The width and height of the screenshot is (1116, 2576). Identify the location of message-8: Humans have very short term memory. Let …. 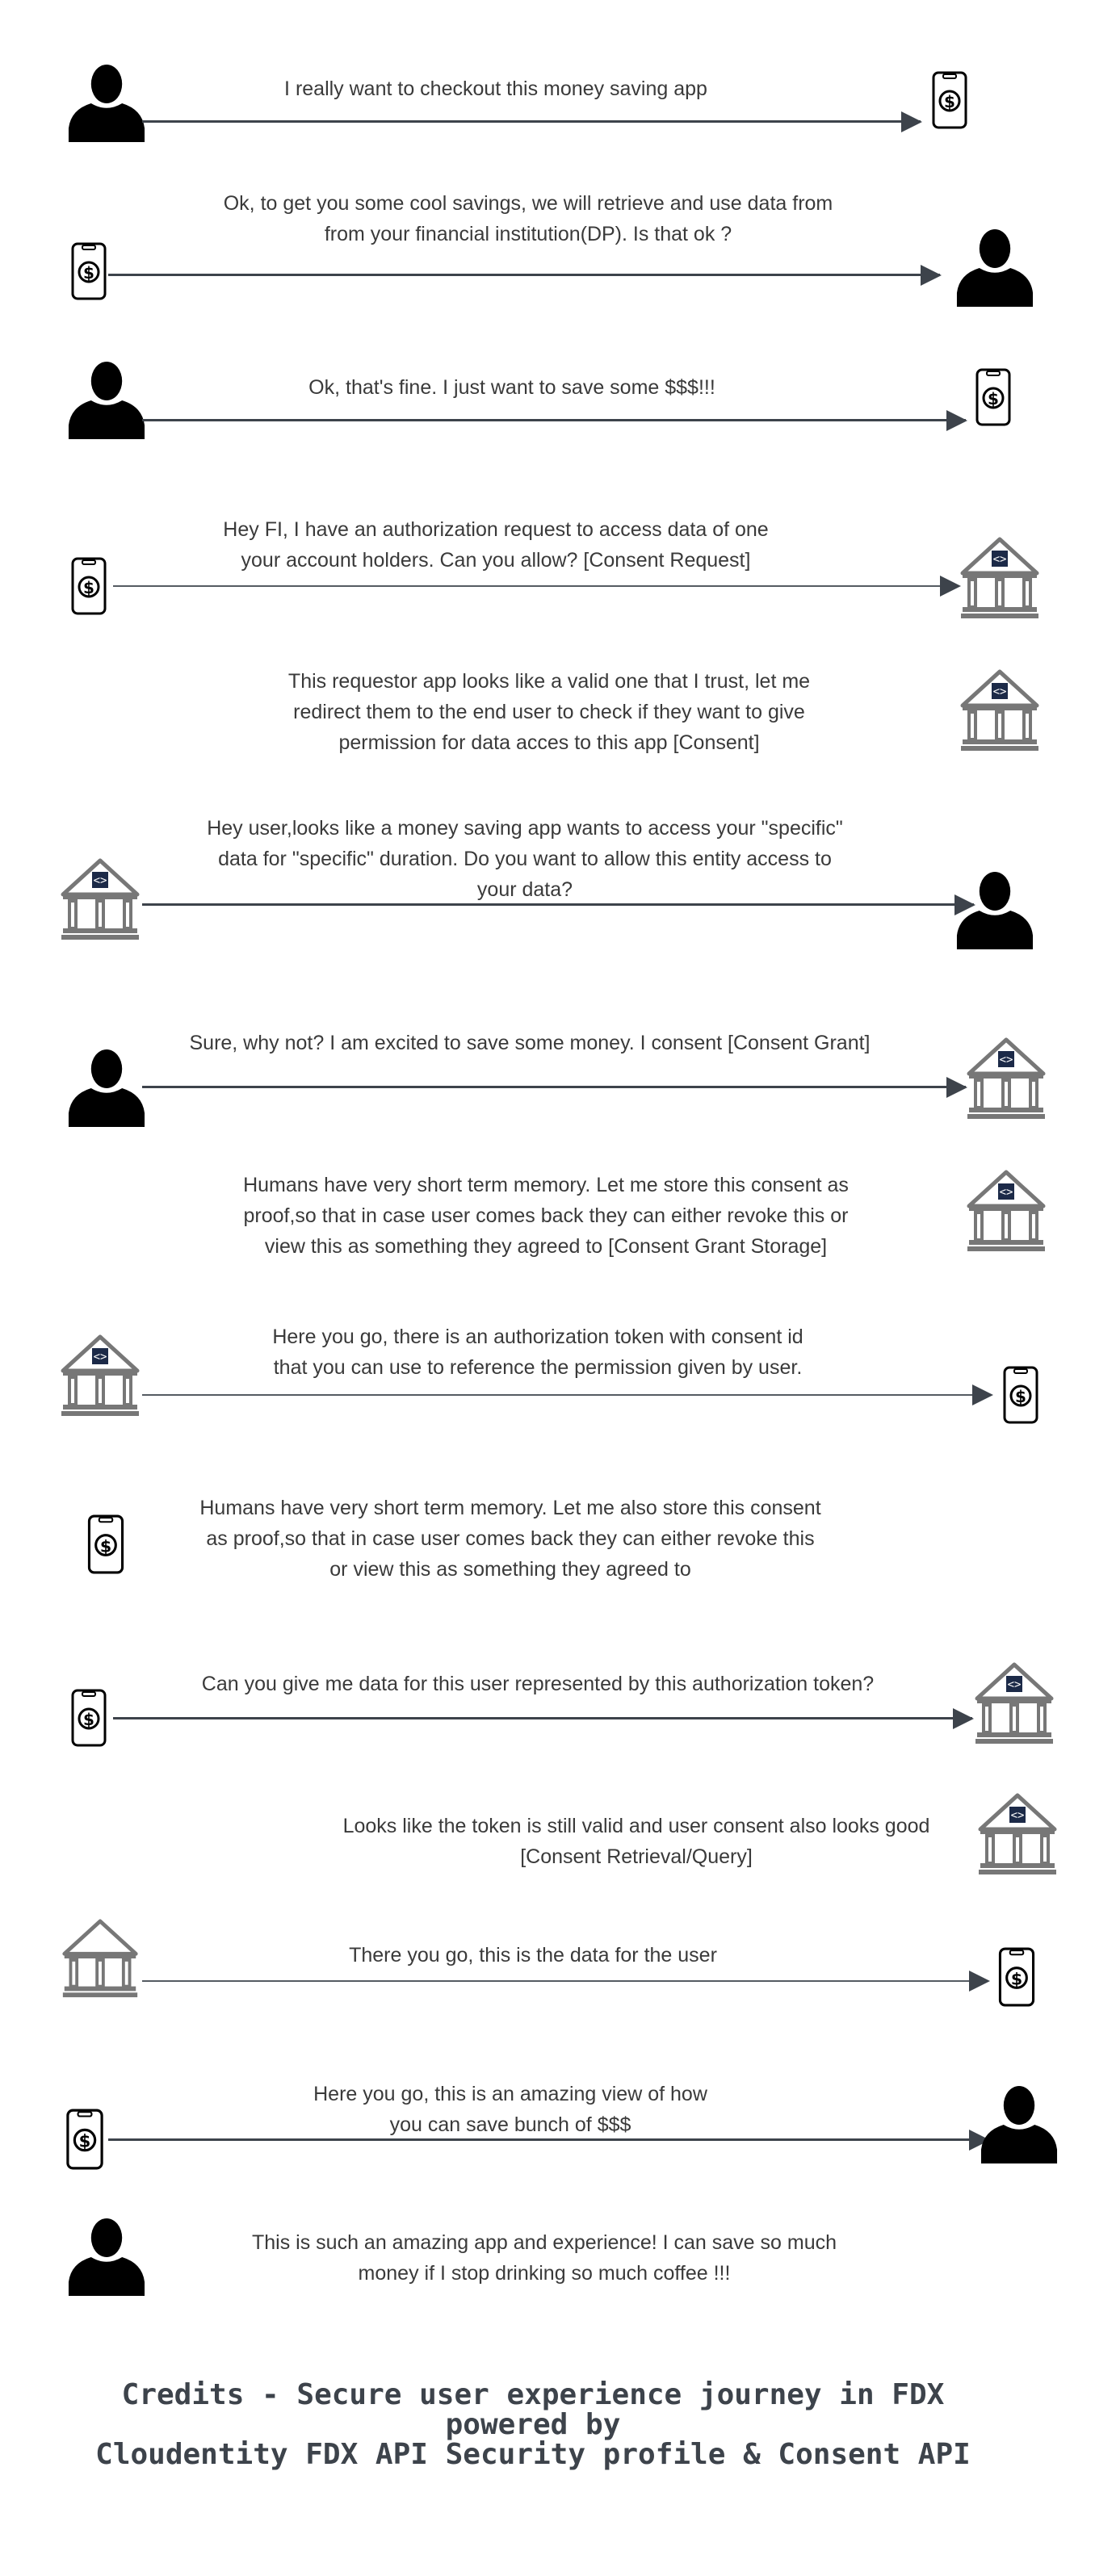
(546, 1216).